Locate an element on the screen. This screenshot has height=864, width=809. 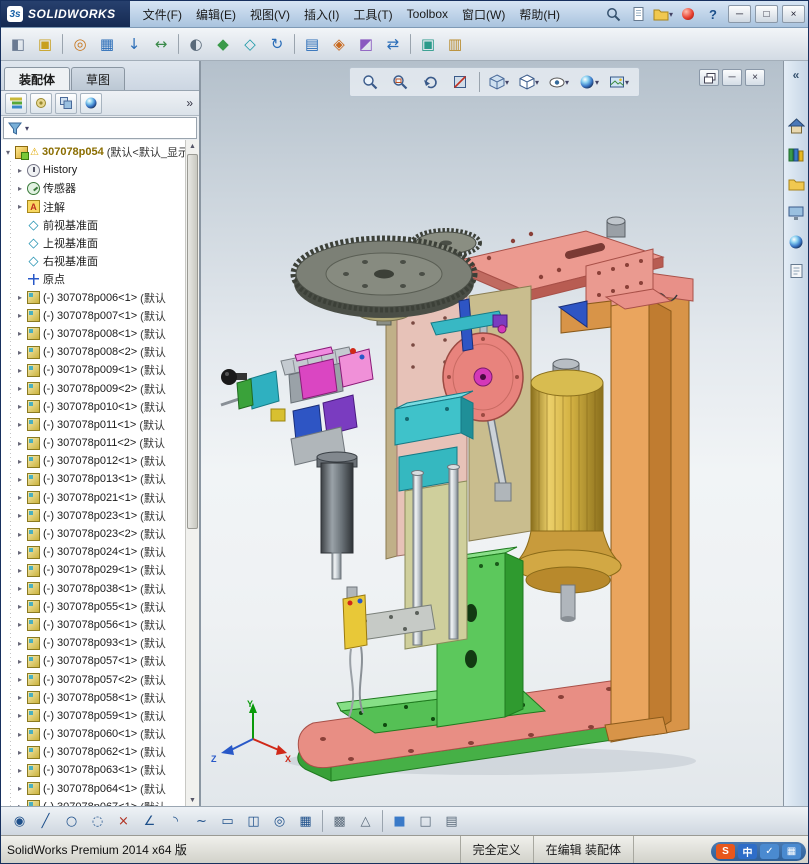
tree-component-item: ▸ (-) 307078p009<2> (默认 is located at coordinates (94, 388).